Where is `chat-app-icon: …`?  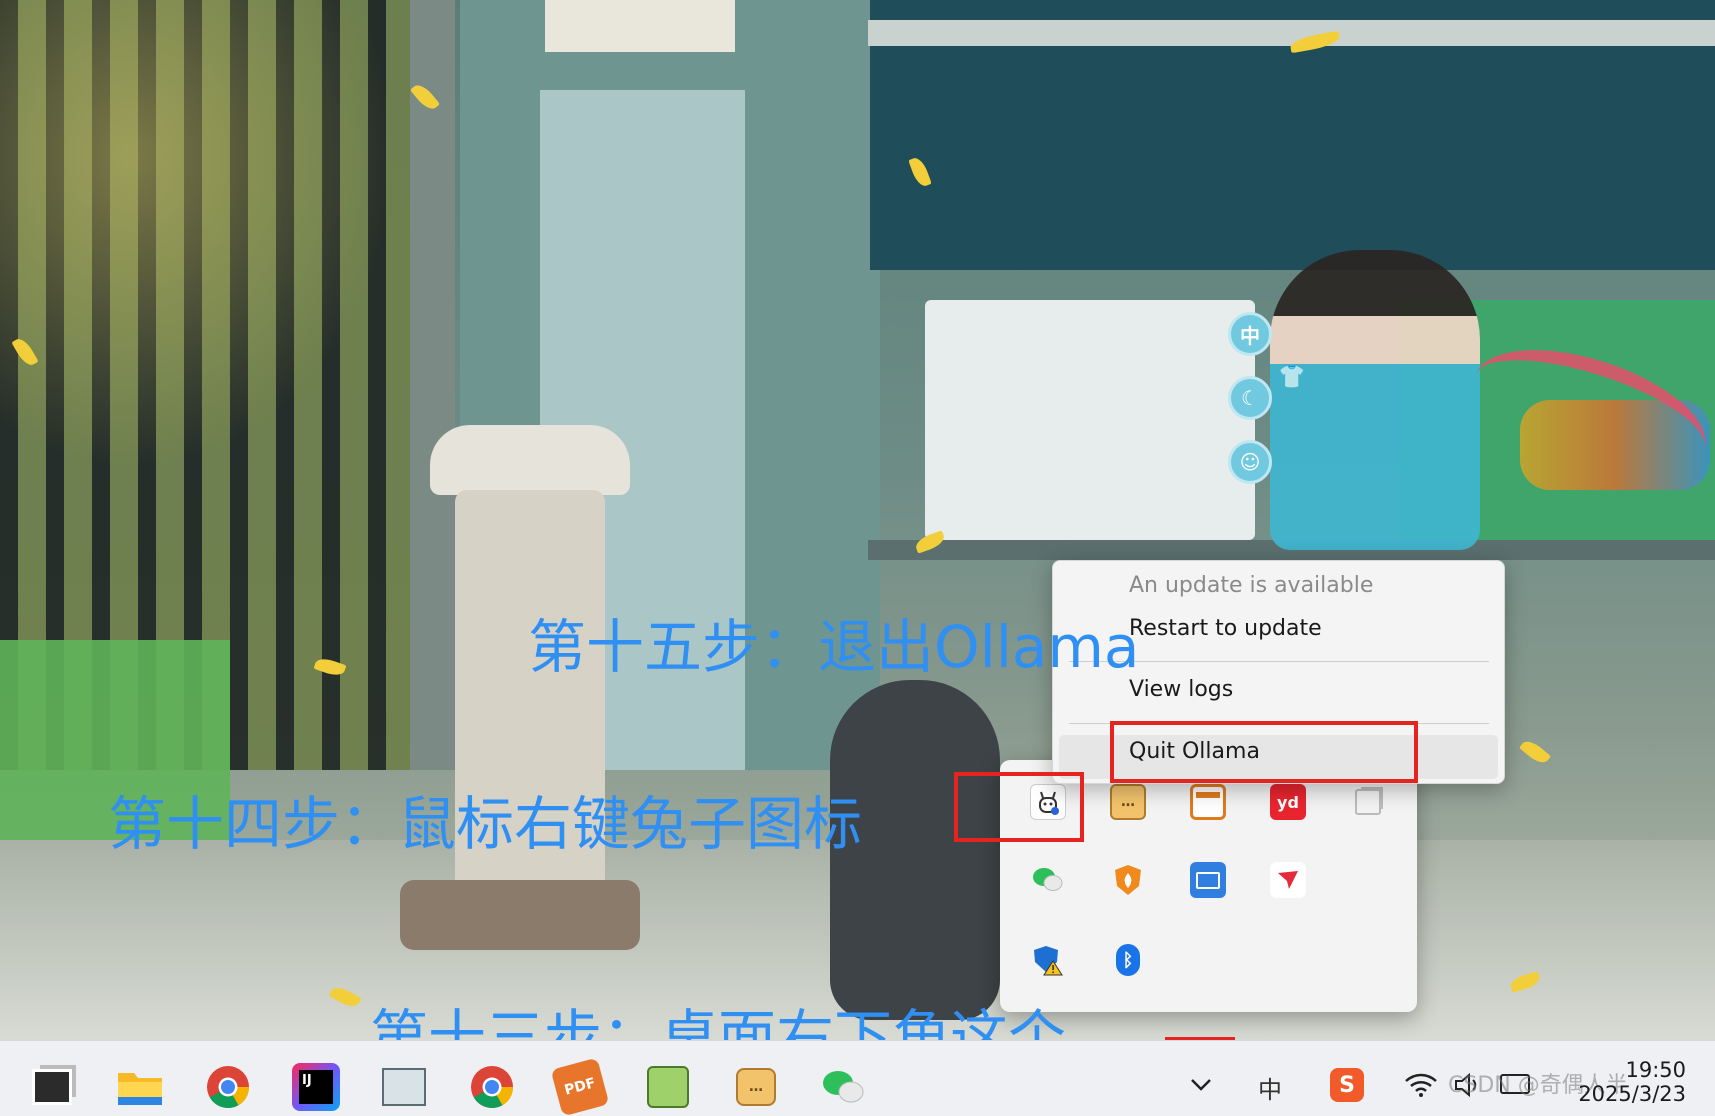
chat-app-icon: … is located at coordinates (756, 1087).